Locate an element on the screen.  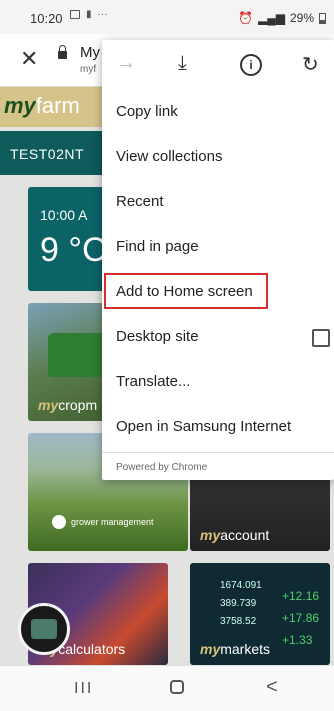
status-time: 10:20 is located at coordinates (46, 18).